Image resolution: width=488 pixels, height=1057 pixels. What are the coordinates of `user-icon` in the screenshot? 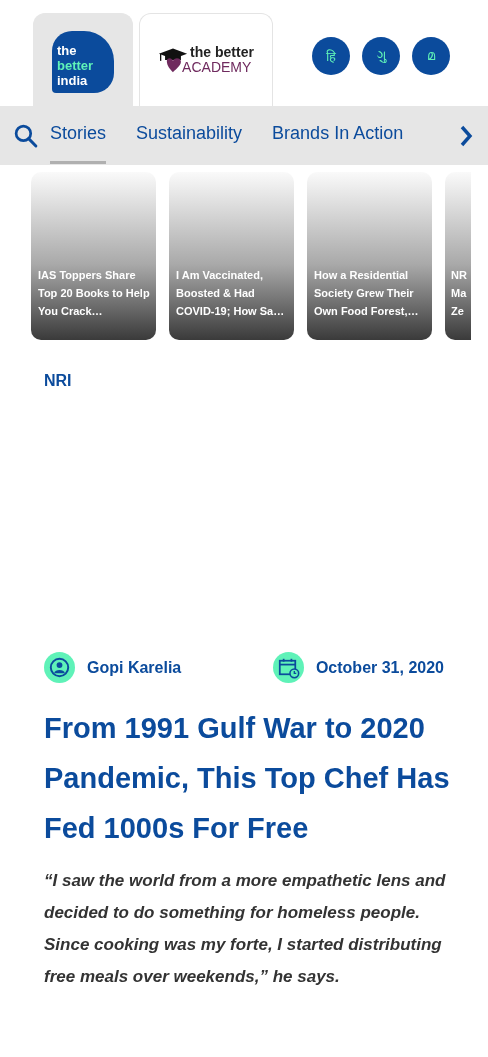 It's located at (59, 667).